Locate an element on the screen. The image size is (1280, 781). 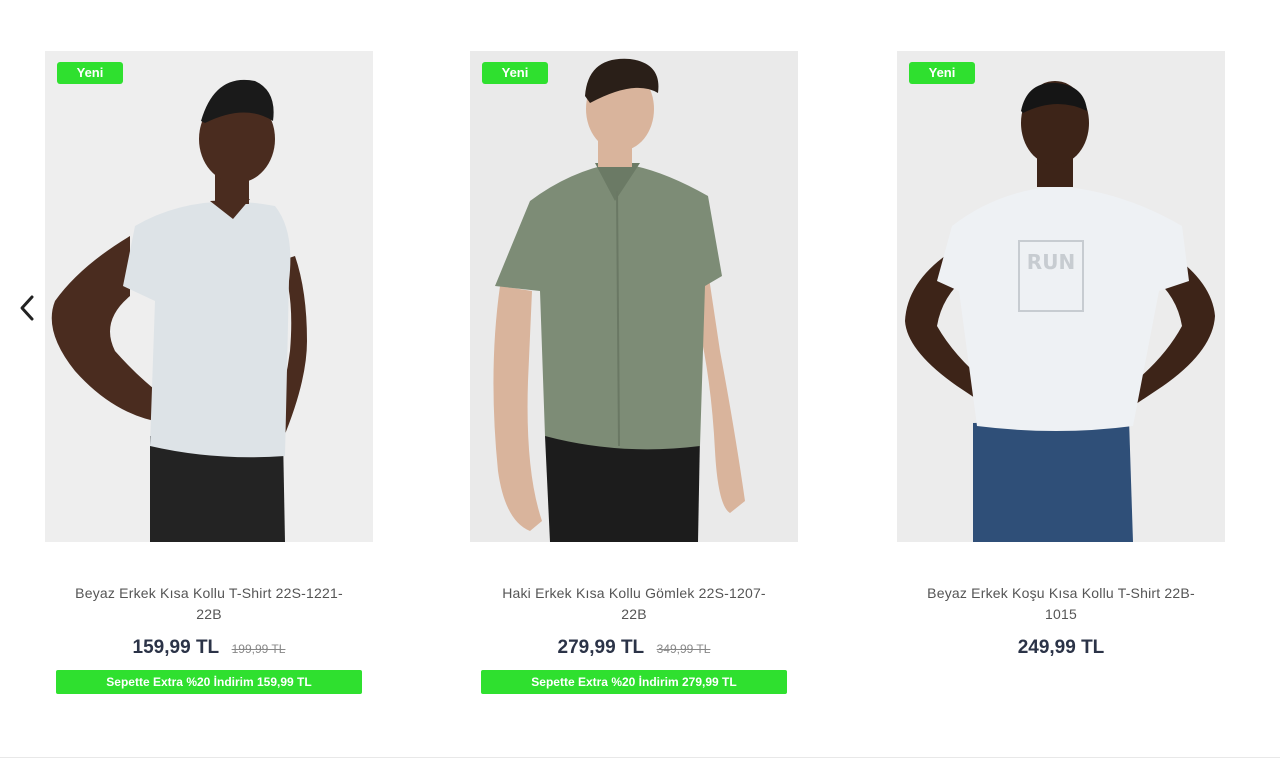
product-name-line: 1015 is located at coordinates (1061, 614).